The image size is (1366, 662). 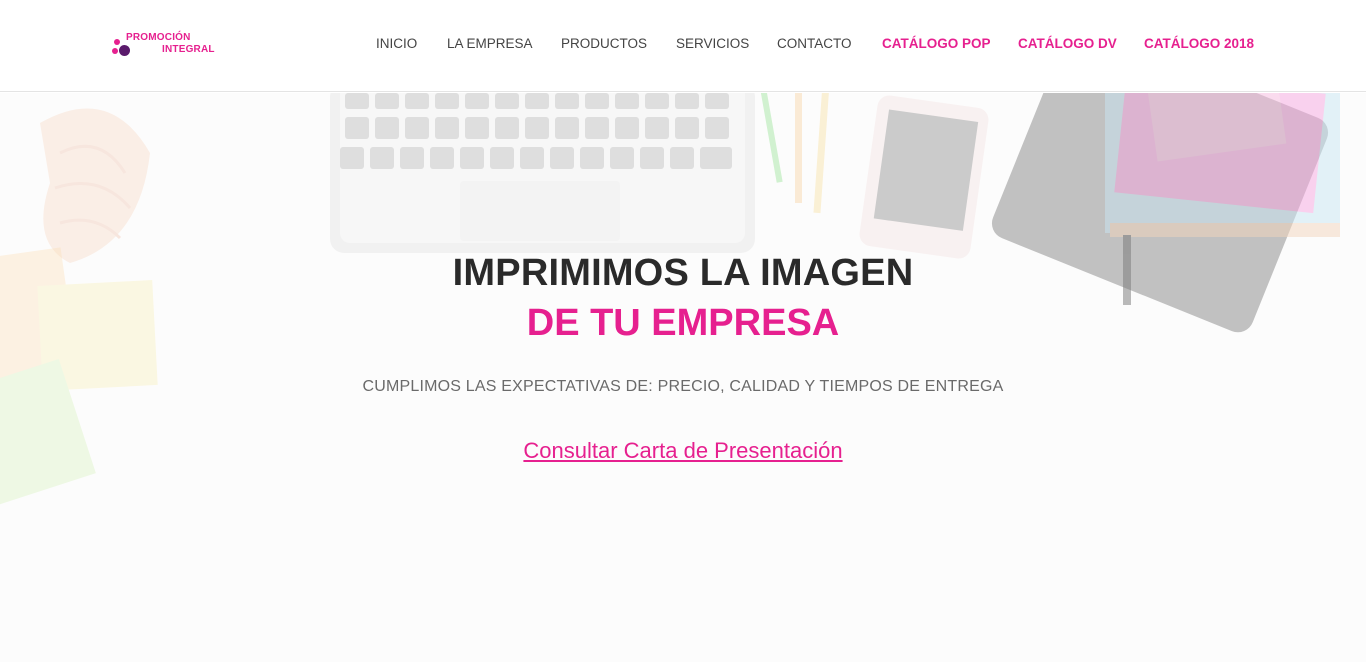 What do you see at coordinates (1067, 43) in the screenshot?
I see `nav-item-catalogo-dv: CATÁLOGO DV` at bounding box center [1067, 43].